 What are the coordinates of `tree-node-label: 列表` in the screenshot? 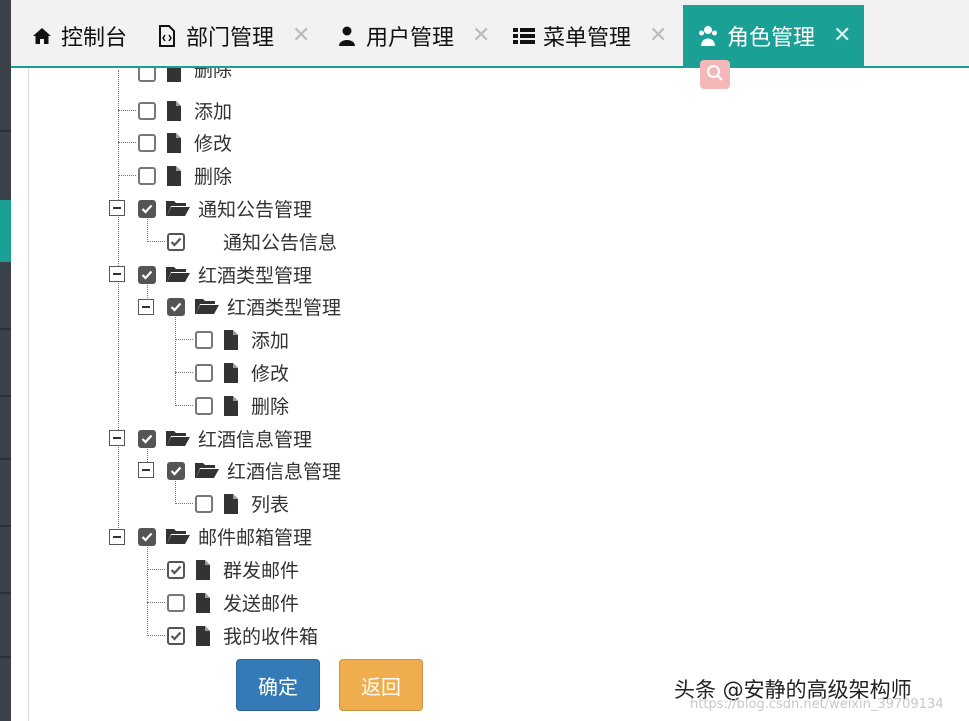 It's located at (270, 505).